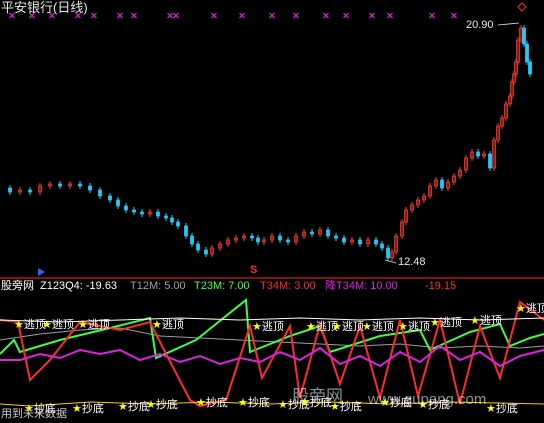 Image resolution: width=544 pixels, height=423 pixels. Describe the element at coordinates (222, 286) in the screenshot. I see `readout-t23: T23M: 7.00` at that location.